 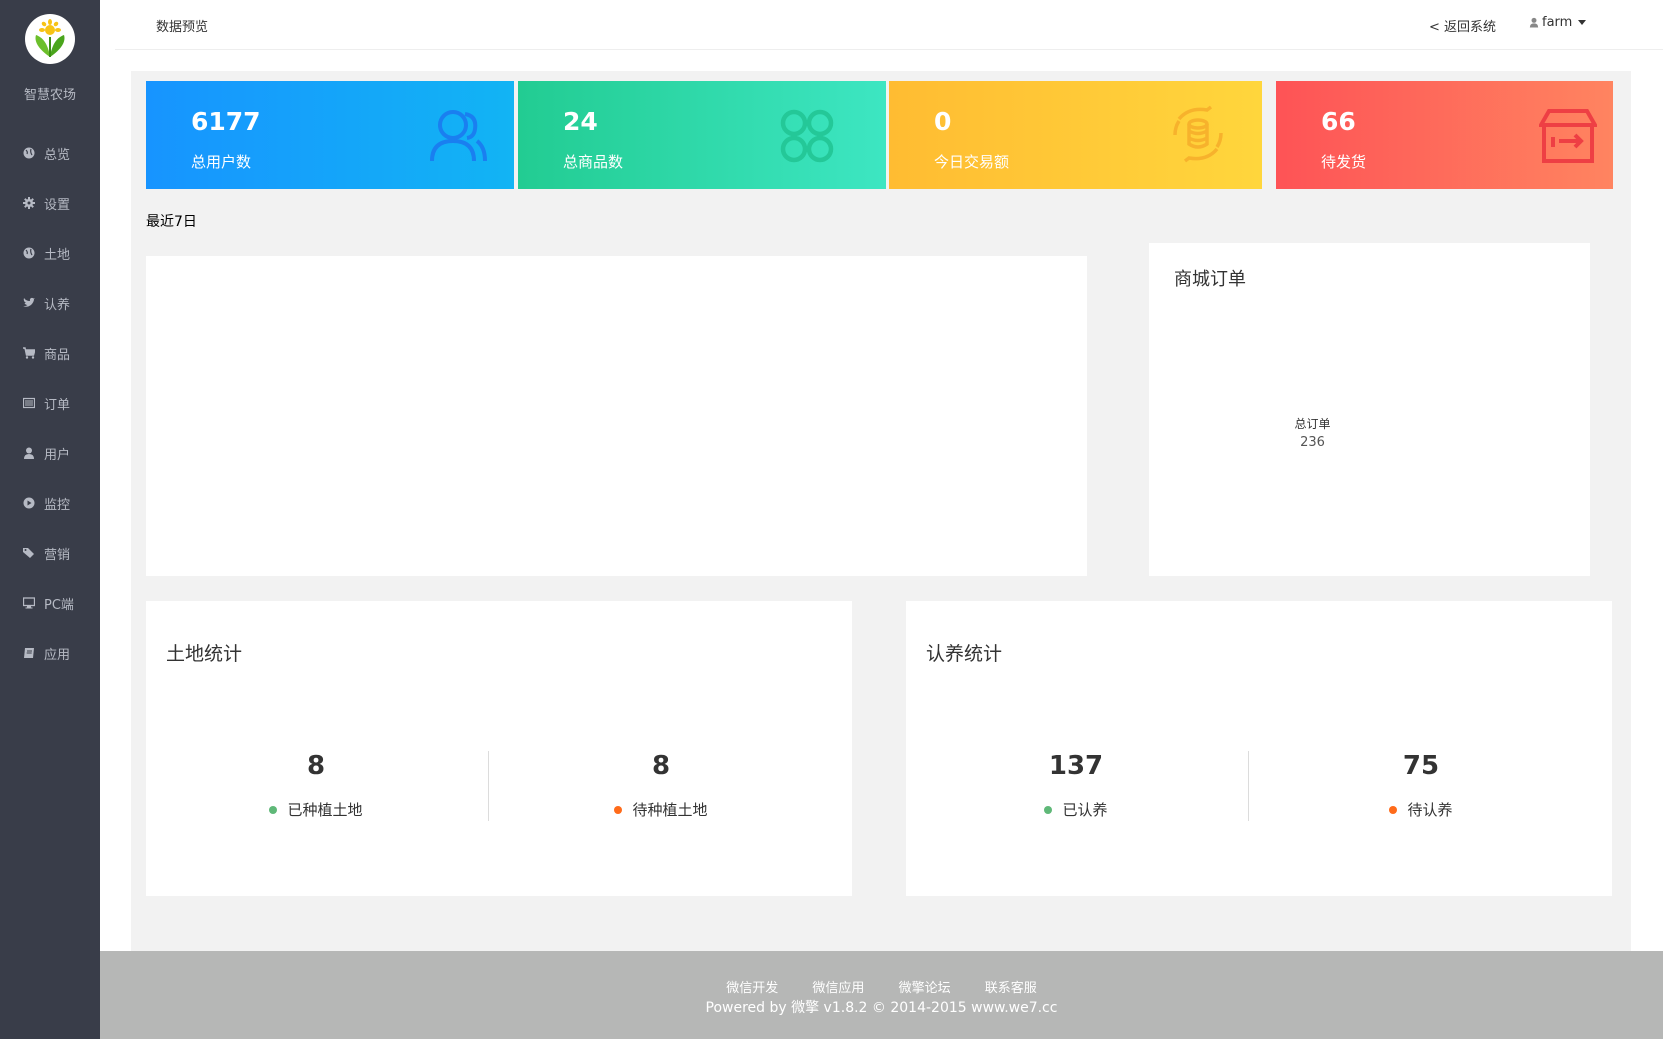 What do you see at coordinates (182, 27) in the screenshot?
I see `breadcrumb: 数据预览` at bounding box center [182, 27].